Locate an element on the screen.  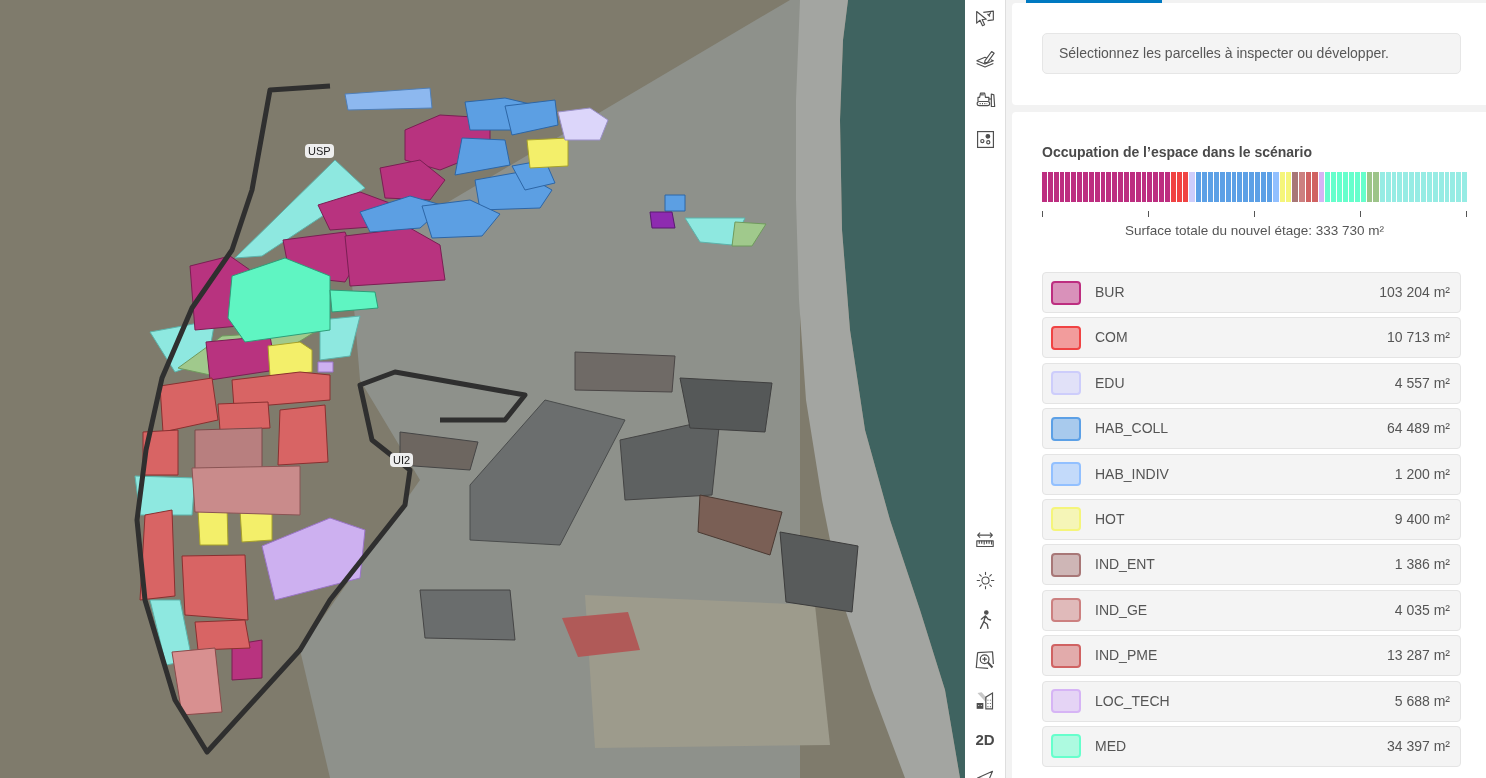
category-label: MED is located at coordinates (1111, 746).